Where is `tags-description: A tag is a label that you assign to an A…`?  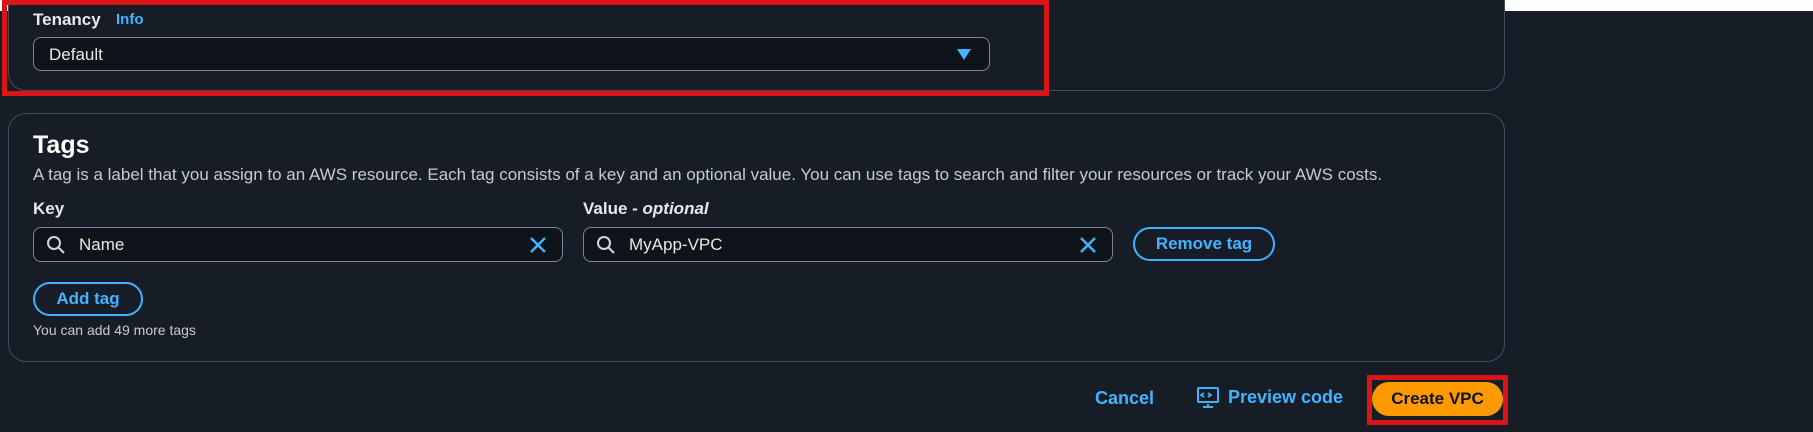
tags-description: A tag is a label that you assign to an A… is located at coordinates (708, 174).